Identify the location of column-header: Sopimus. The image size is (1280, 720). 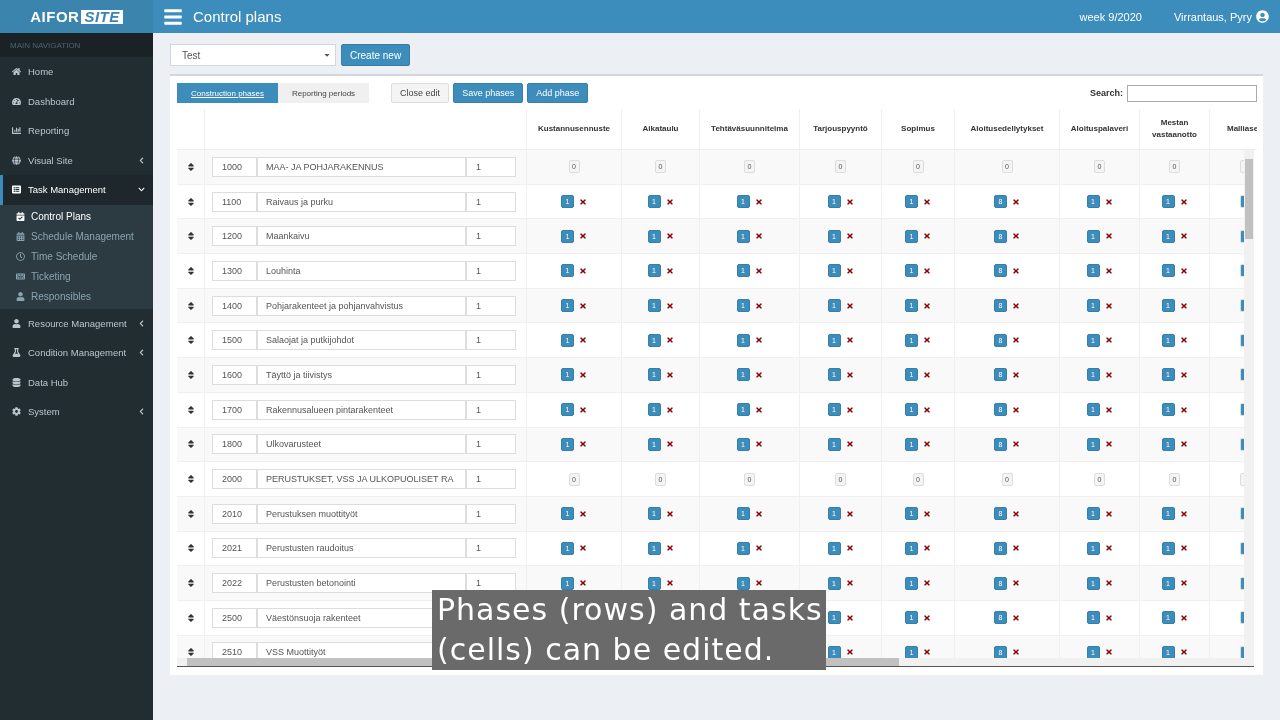
(918, 129).